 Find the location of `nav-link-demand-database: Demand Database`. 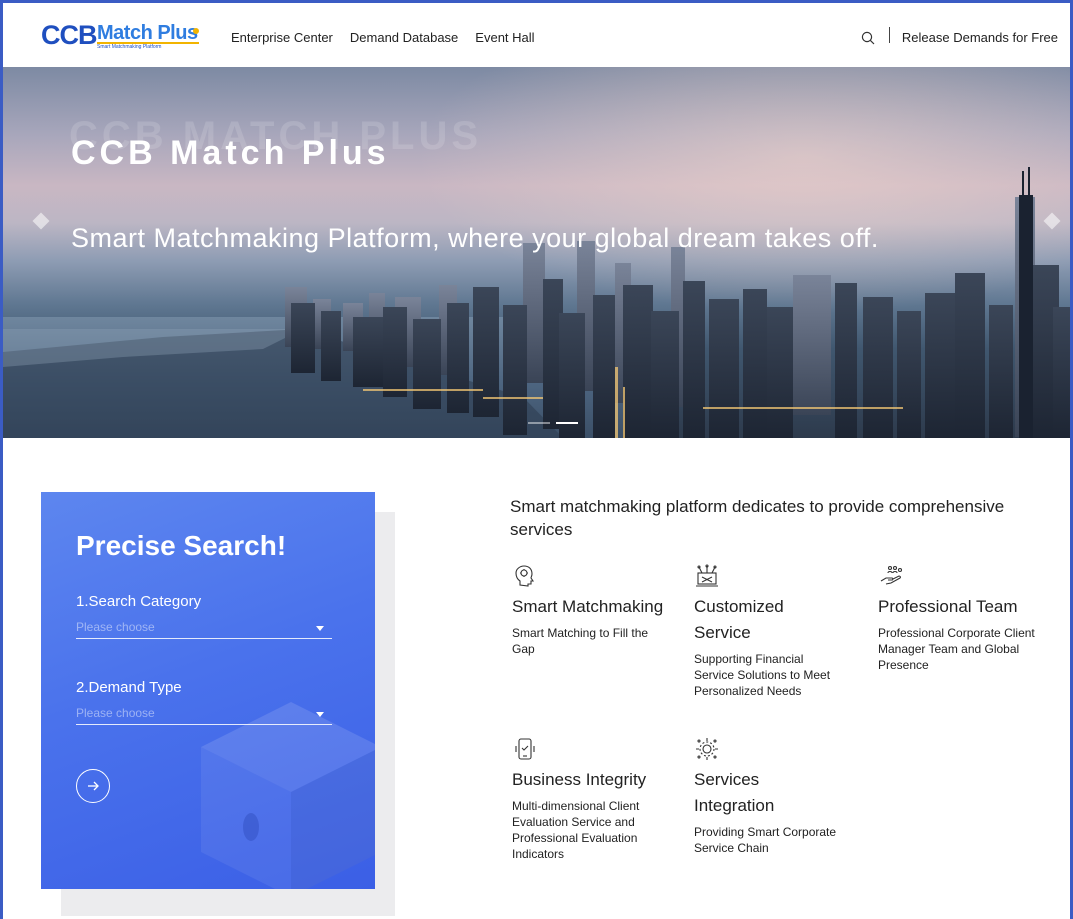

nav-link-demand-database: Demand Database is located at coordinates (404, 37).